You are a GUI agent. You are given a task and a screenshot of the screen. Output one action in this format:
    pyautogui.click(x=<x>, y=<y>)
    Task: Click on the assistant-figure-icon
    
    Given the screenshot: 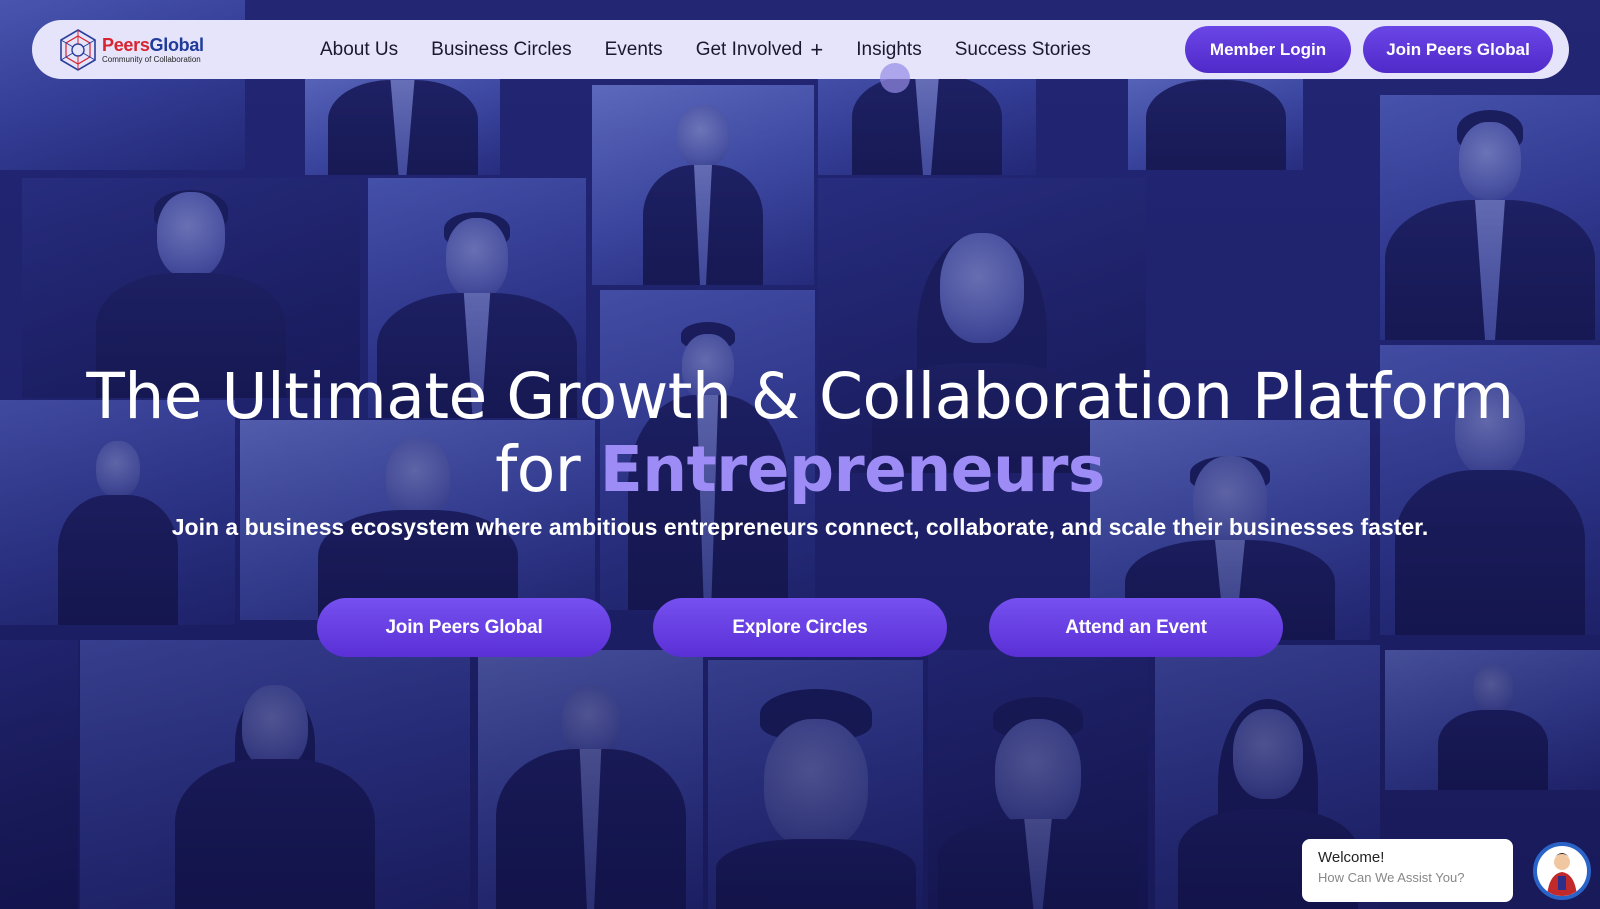 What is the action you would take?
    pyautogui.click(x=1562, y=874)
    